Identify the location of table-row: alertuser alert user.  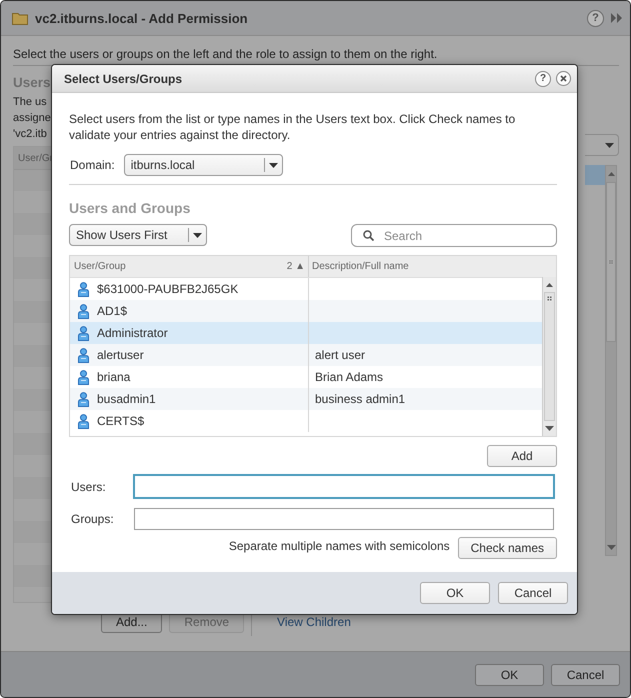
(306, 355).